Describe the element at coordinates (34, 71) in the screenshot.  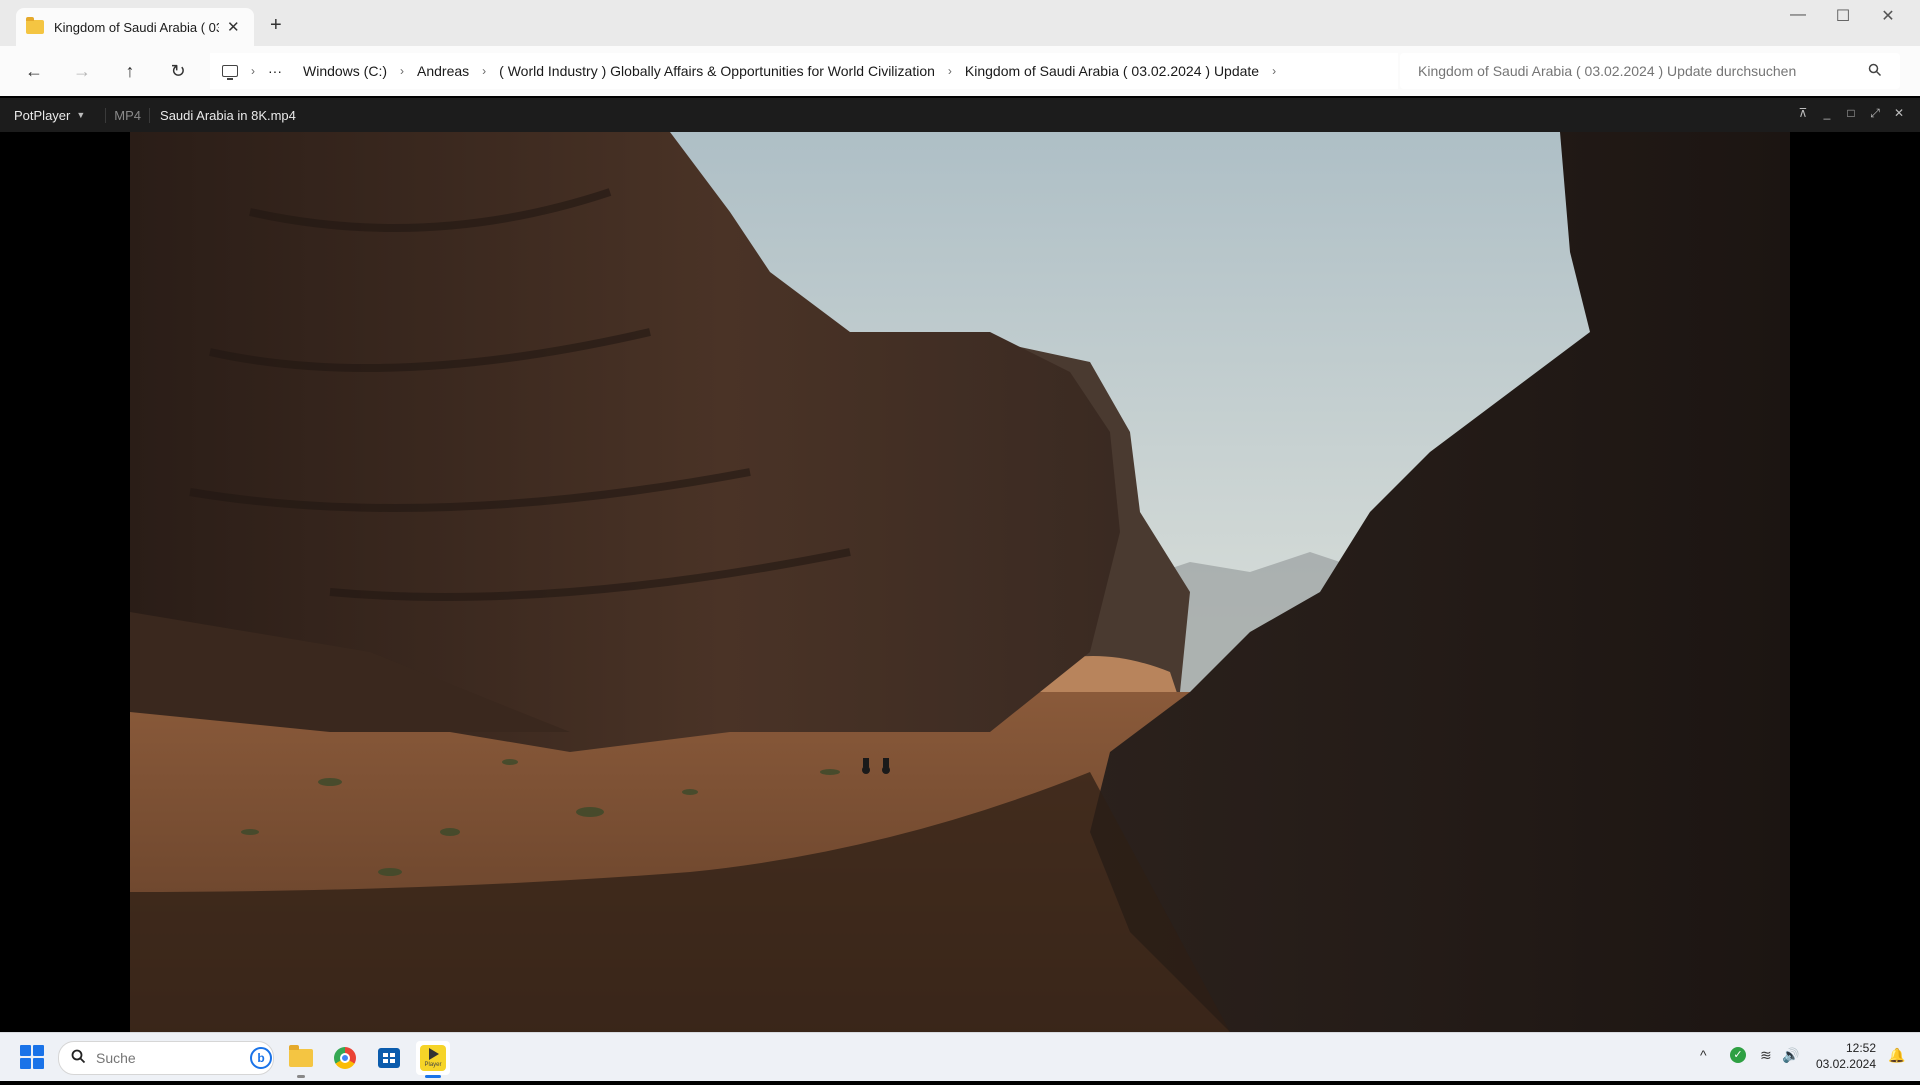
I see `back-button: ←` at that location.